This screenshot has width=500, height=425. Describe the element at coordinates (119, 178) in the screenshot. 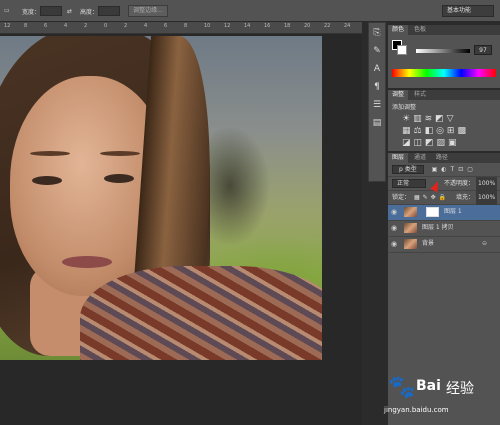

I see `photo-eye-right` at that location.